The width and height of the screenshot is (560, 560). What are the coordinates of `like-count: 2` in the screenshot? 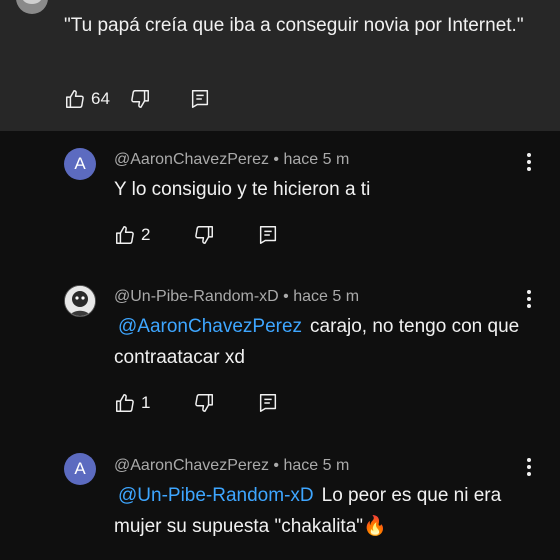 It's located at (146, 234).